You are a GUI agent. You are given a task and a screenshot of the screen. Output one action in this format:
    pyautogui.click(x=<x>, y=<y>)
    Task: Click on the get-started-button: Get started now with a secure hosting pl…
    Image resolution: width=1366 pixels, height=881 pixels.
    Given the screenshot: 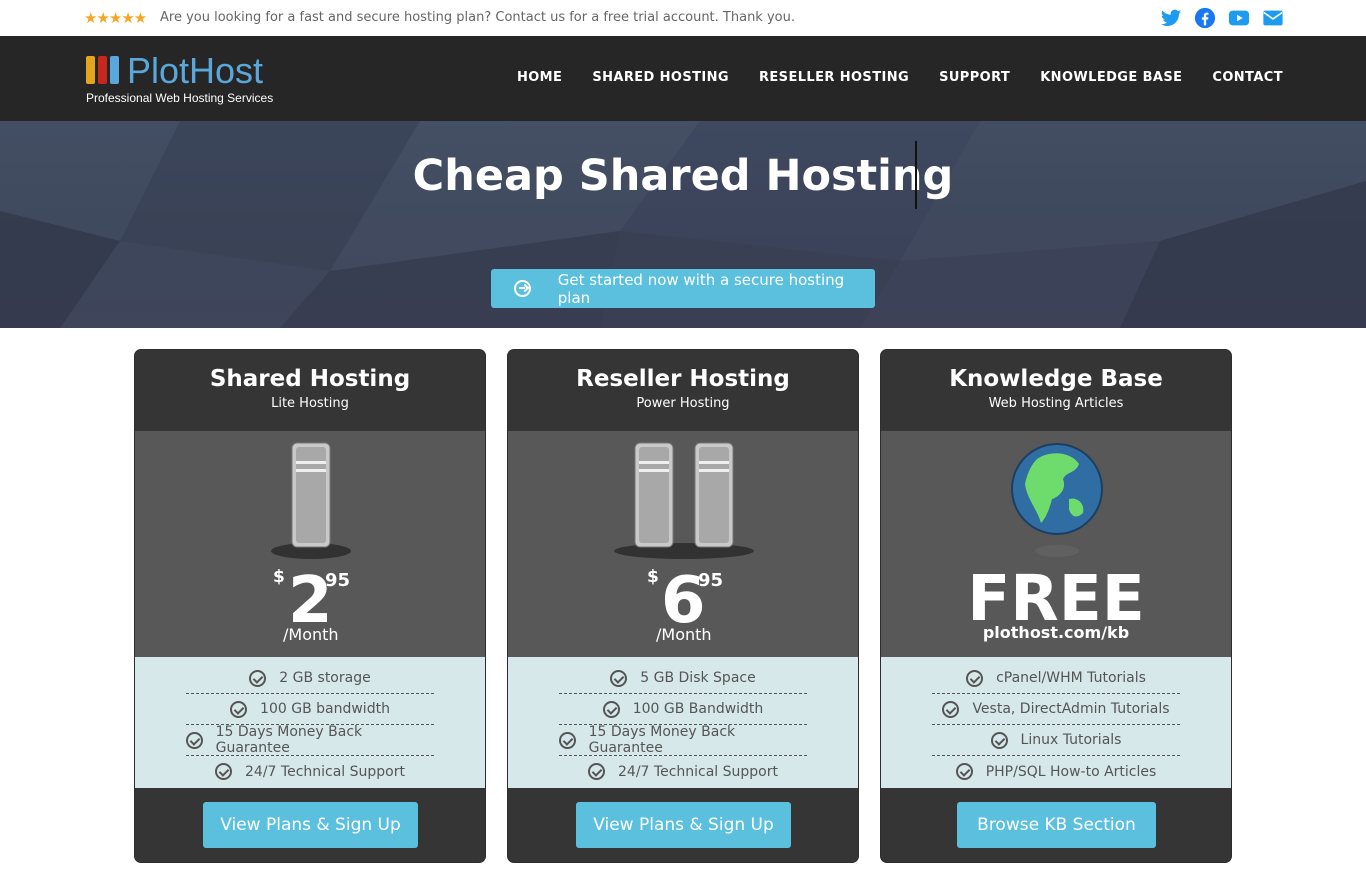 What is the action you would take?
    pyautogui.click(x=683, y=288)
    